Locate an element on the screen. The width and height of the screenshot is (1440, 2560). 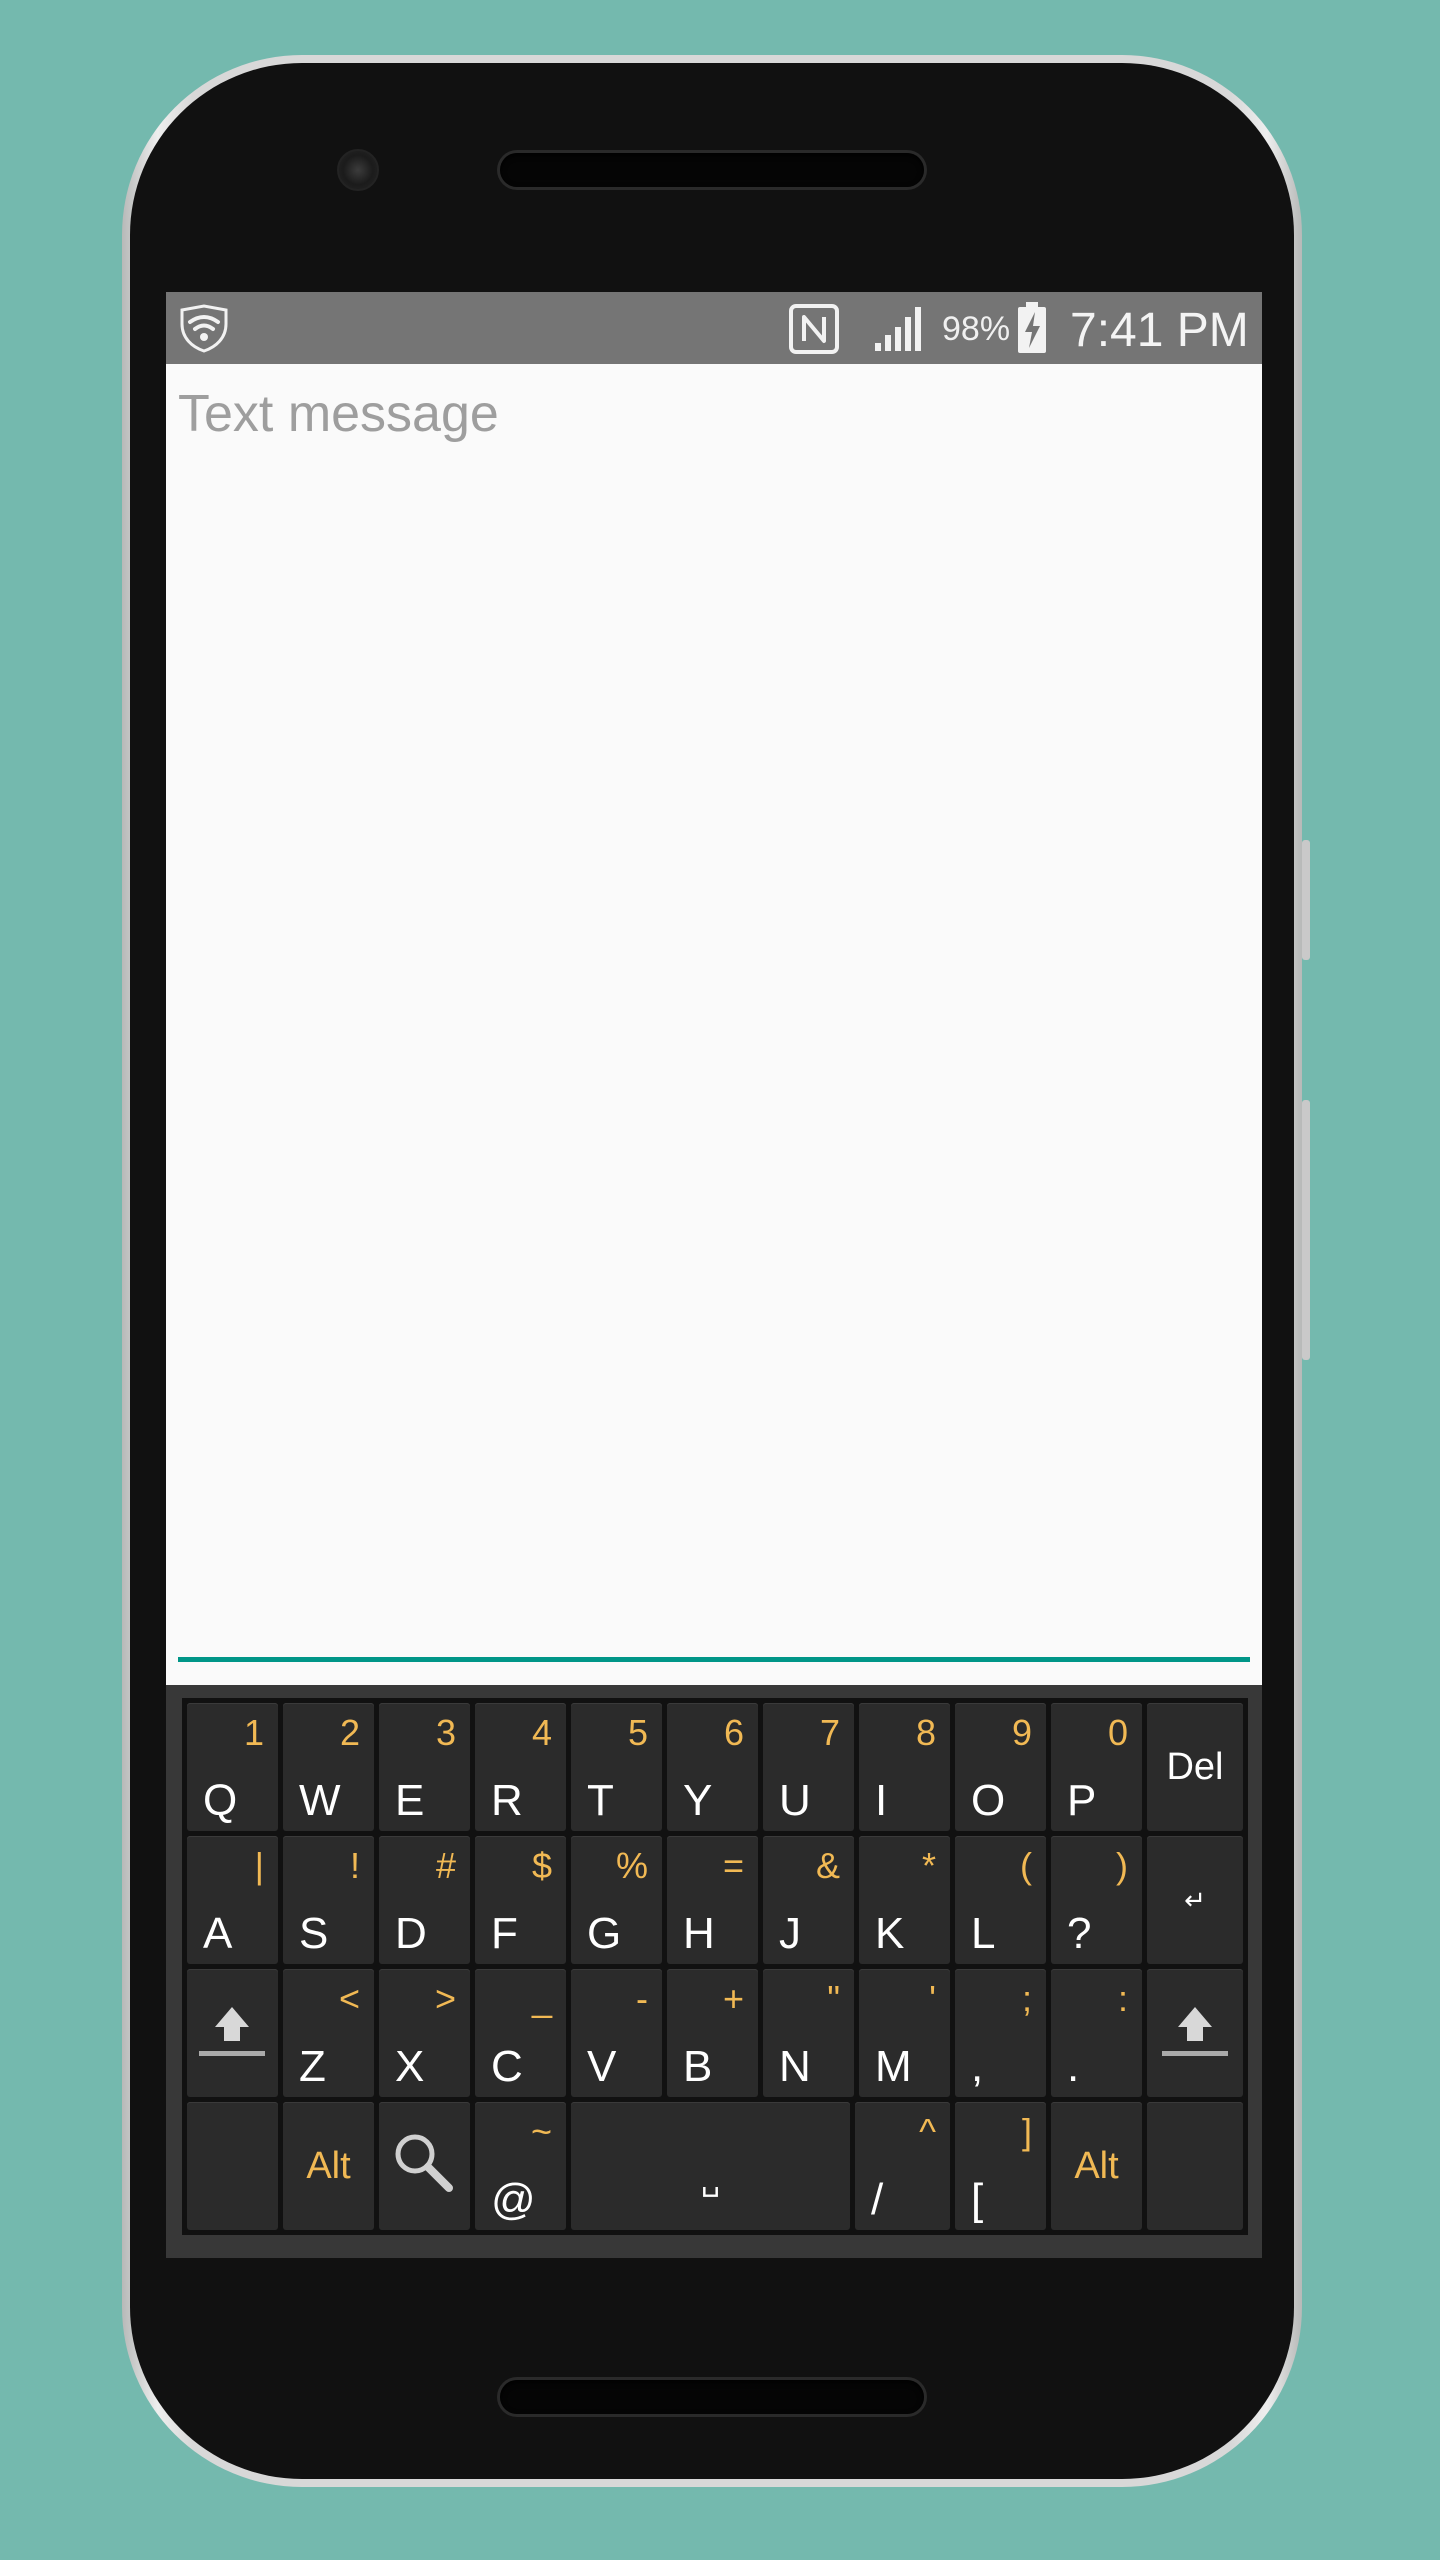
key-secondary: # is located at coordinates (445, 1865).